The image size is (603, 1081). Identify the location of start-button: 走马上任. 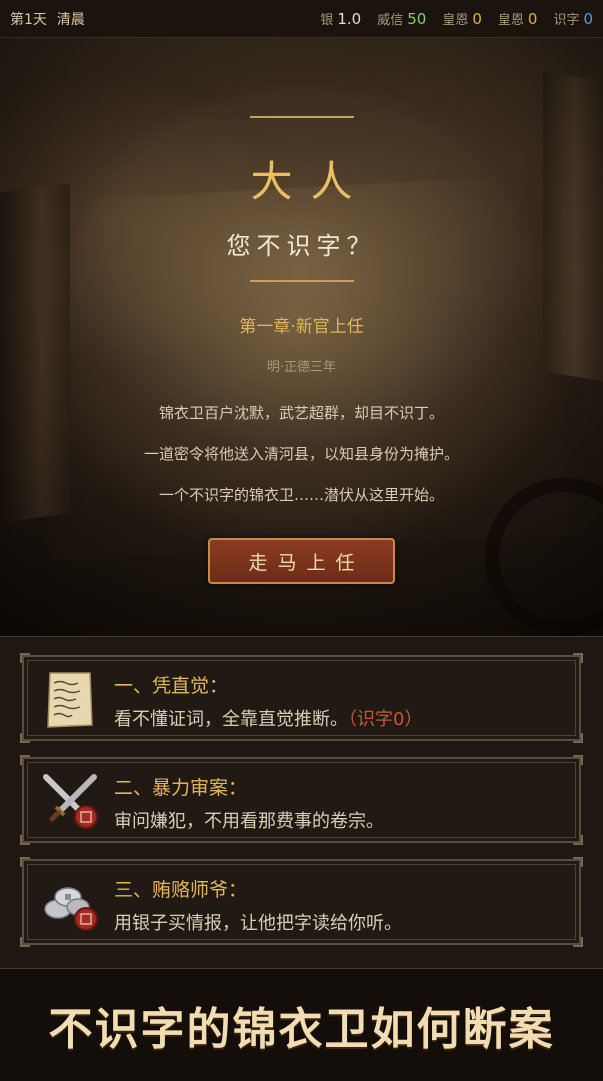
(301, 561).